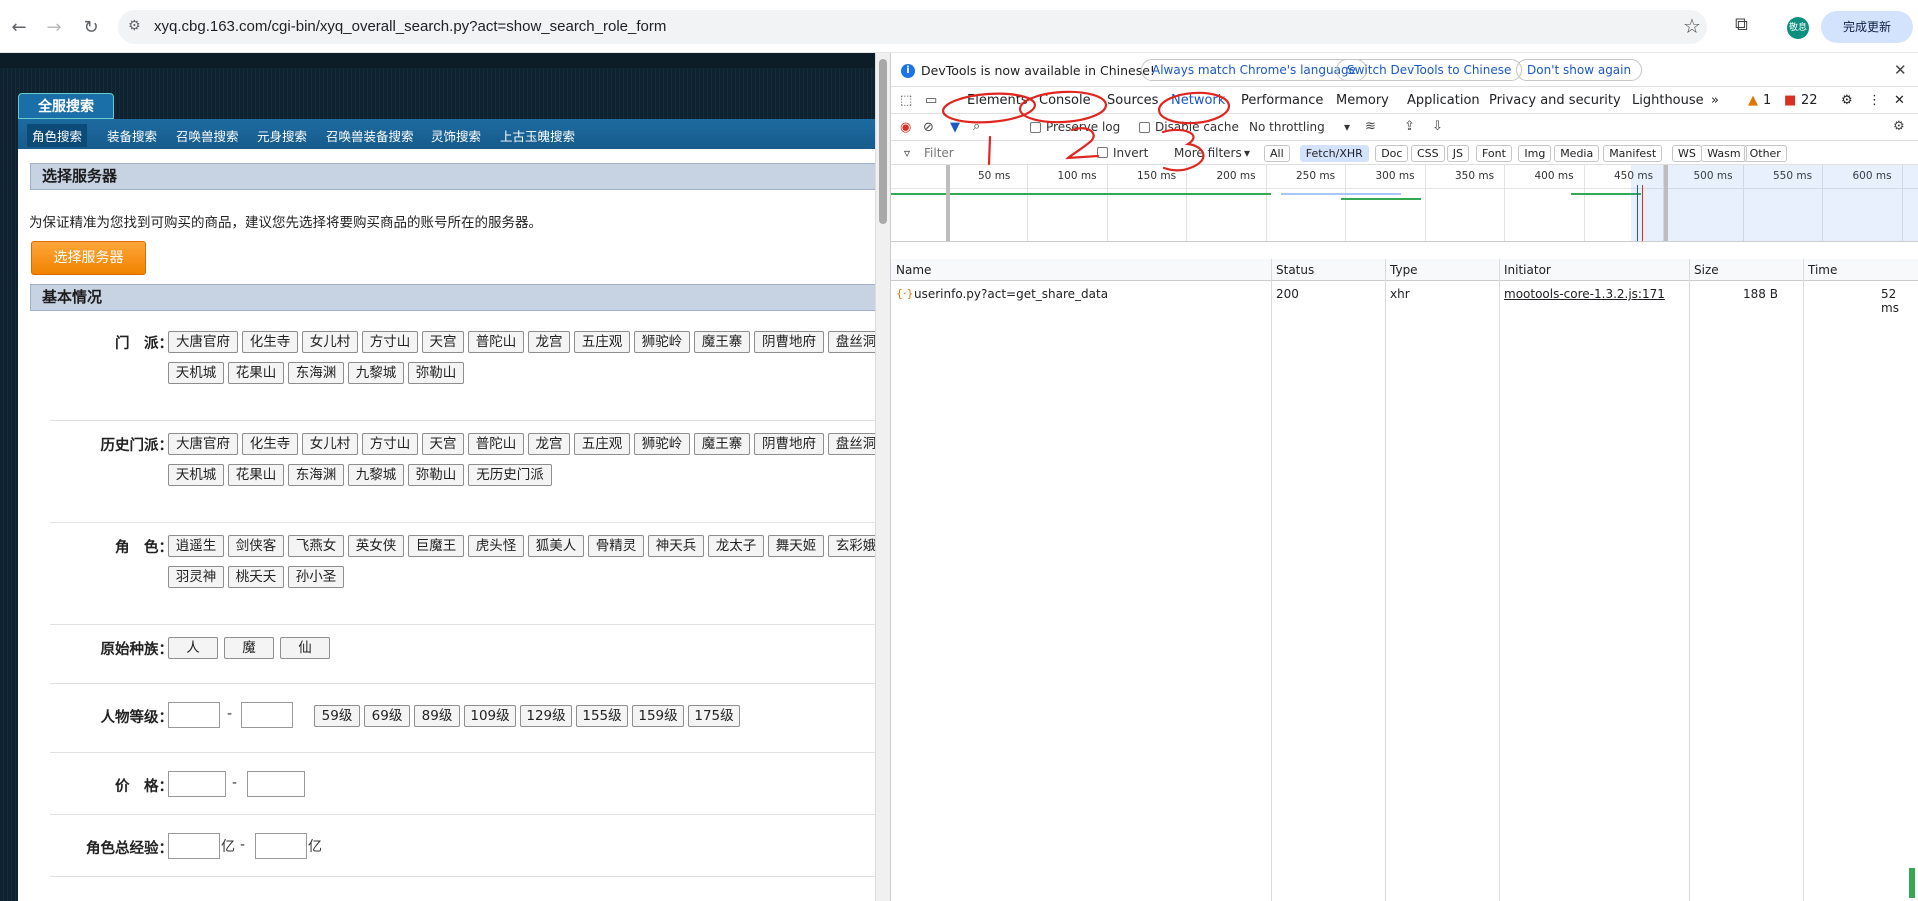 This screenshot has width=1918, height=901. What do you see at coordinates (851, 546) in the screenshot?
I see `role-option: 玄彩娥` at bounding box center [851, 546].